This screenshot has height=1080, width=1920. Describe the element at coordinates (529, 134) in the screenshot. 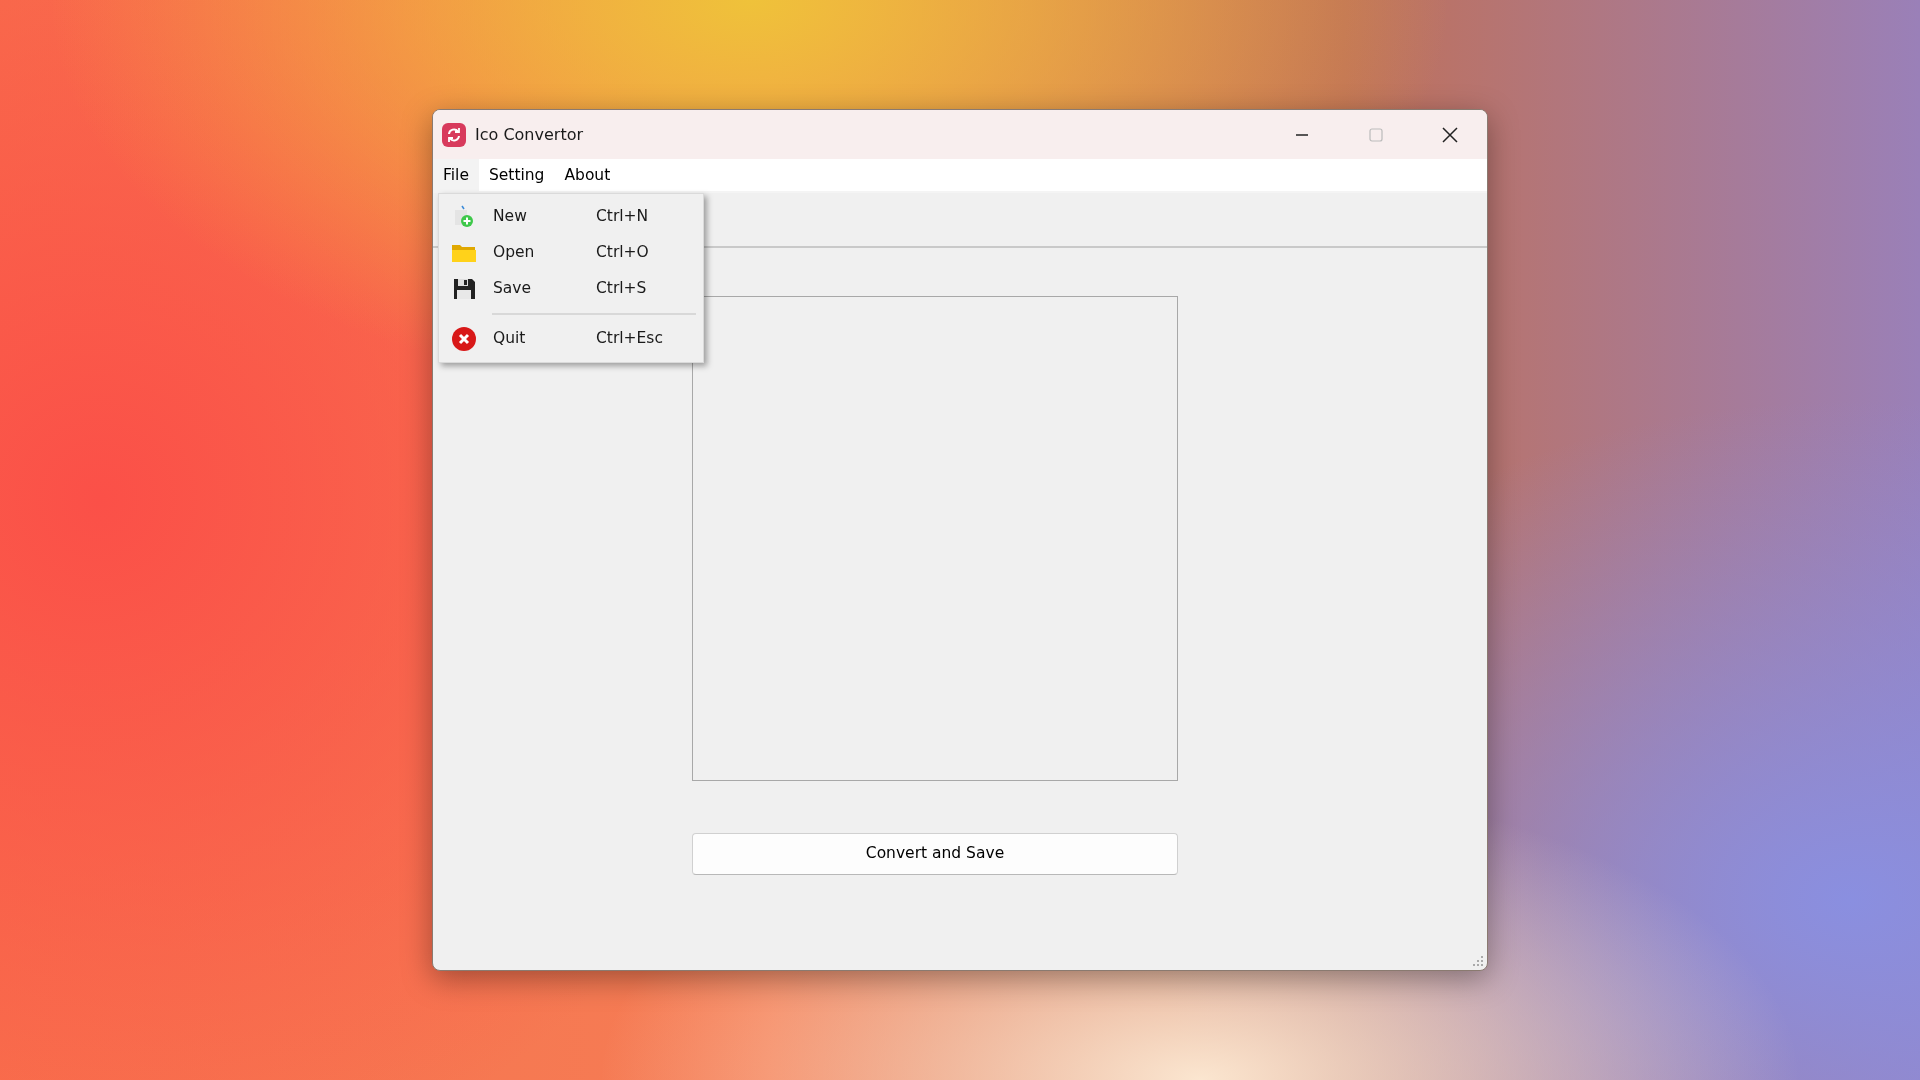

I see `window-title: Ico Convertor` at that location.